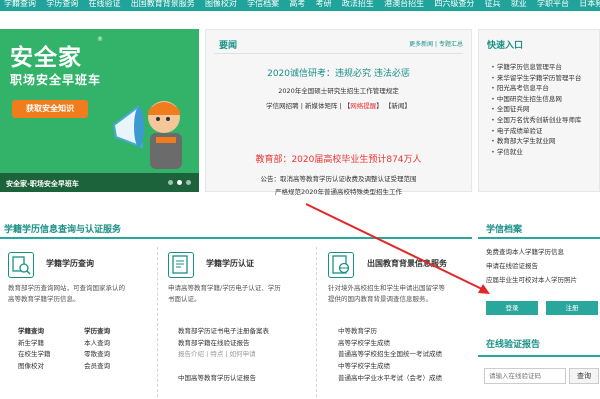 The height and width of the screenshot is (399, 600). What do you see at coordinates (321, 106) in the screenshot?
I see `news-link: 新媒体矩阵` at bounding box center [321, 106].